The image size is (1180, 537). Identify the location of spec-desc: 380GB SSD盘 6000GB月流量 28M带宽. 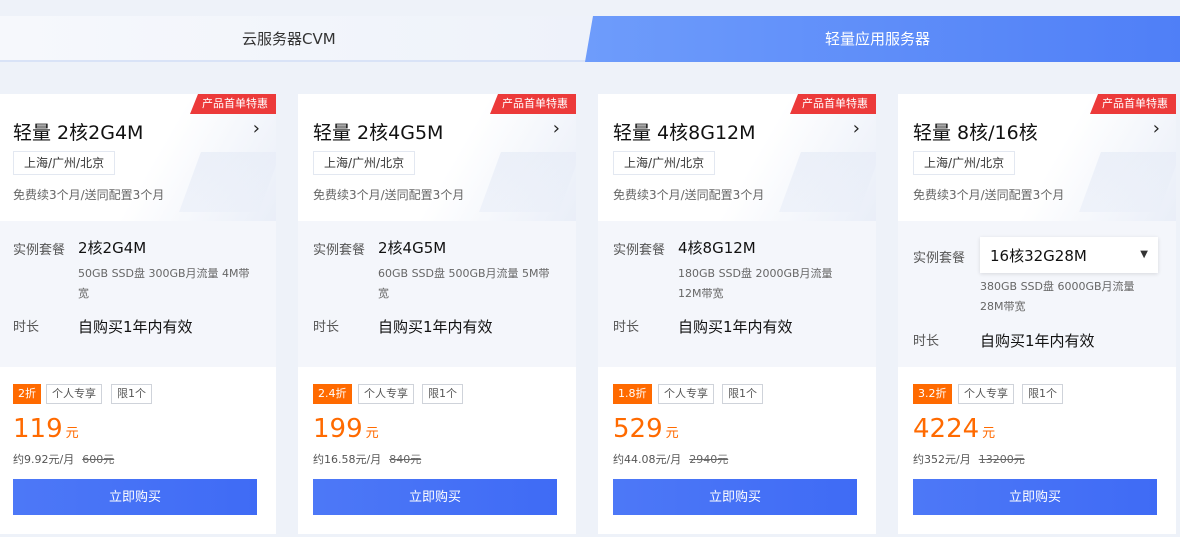
(1057, 296).